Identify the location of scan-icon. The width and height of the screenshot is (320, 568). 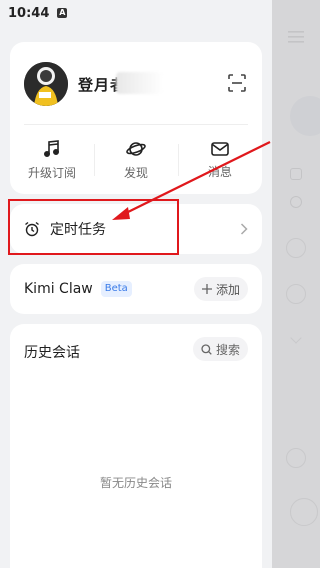
(237, 83).